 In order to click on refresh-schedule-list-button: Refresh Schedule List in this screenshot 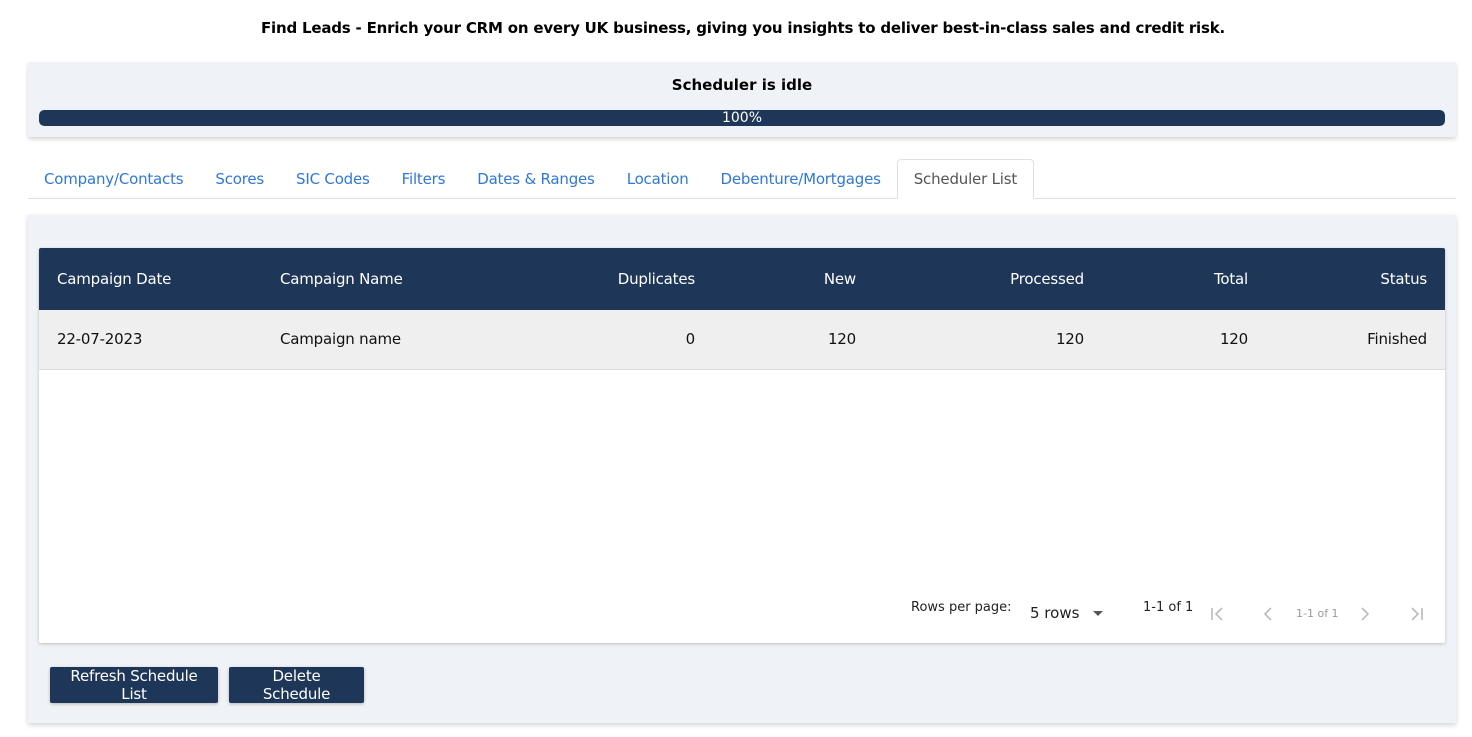, I will do `click(134, 685)`.